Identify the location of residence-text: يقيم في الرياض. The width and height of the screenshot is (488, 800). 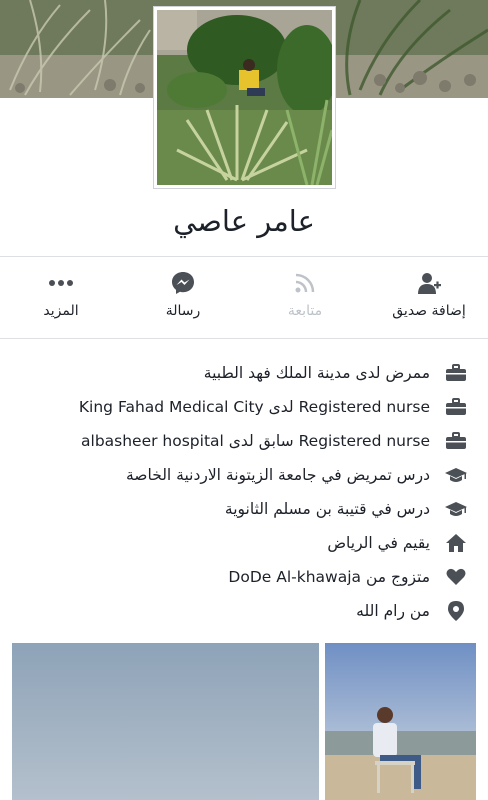
(378, 543).